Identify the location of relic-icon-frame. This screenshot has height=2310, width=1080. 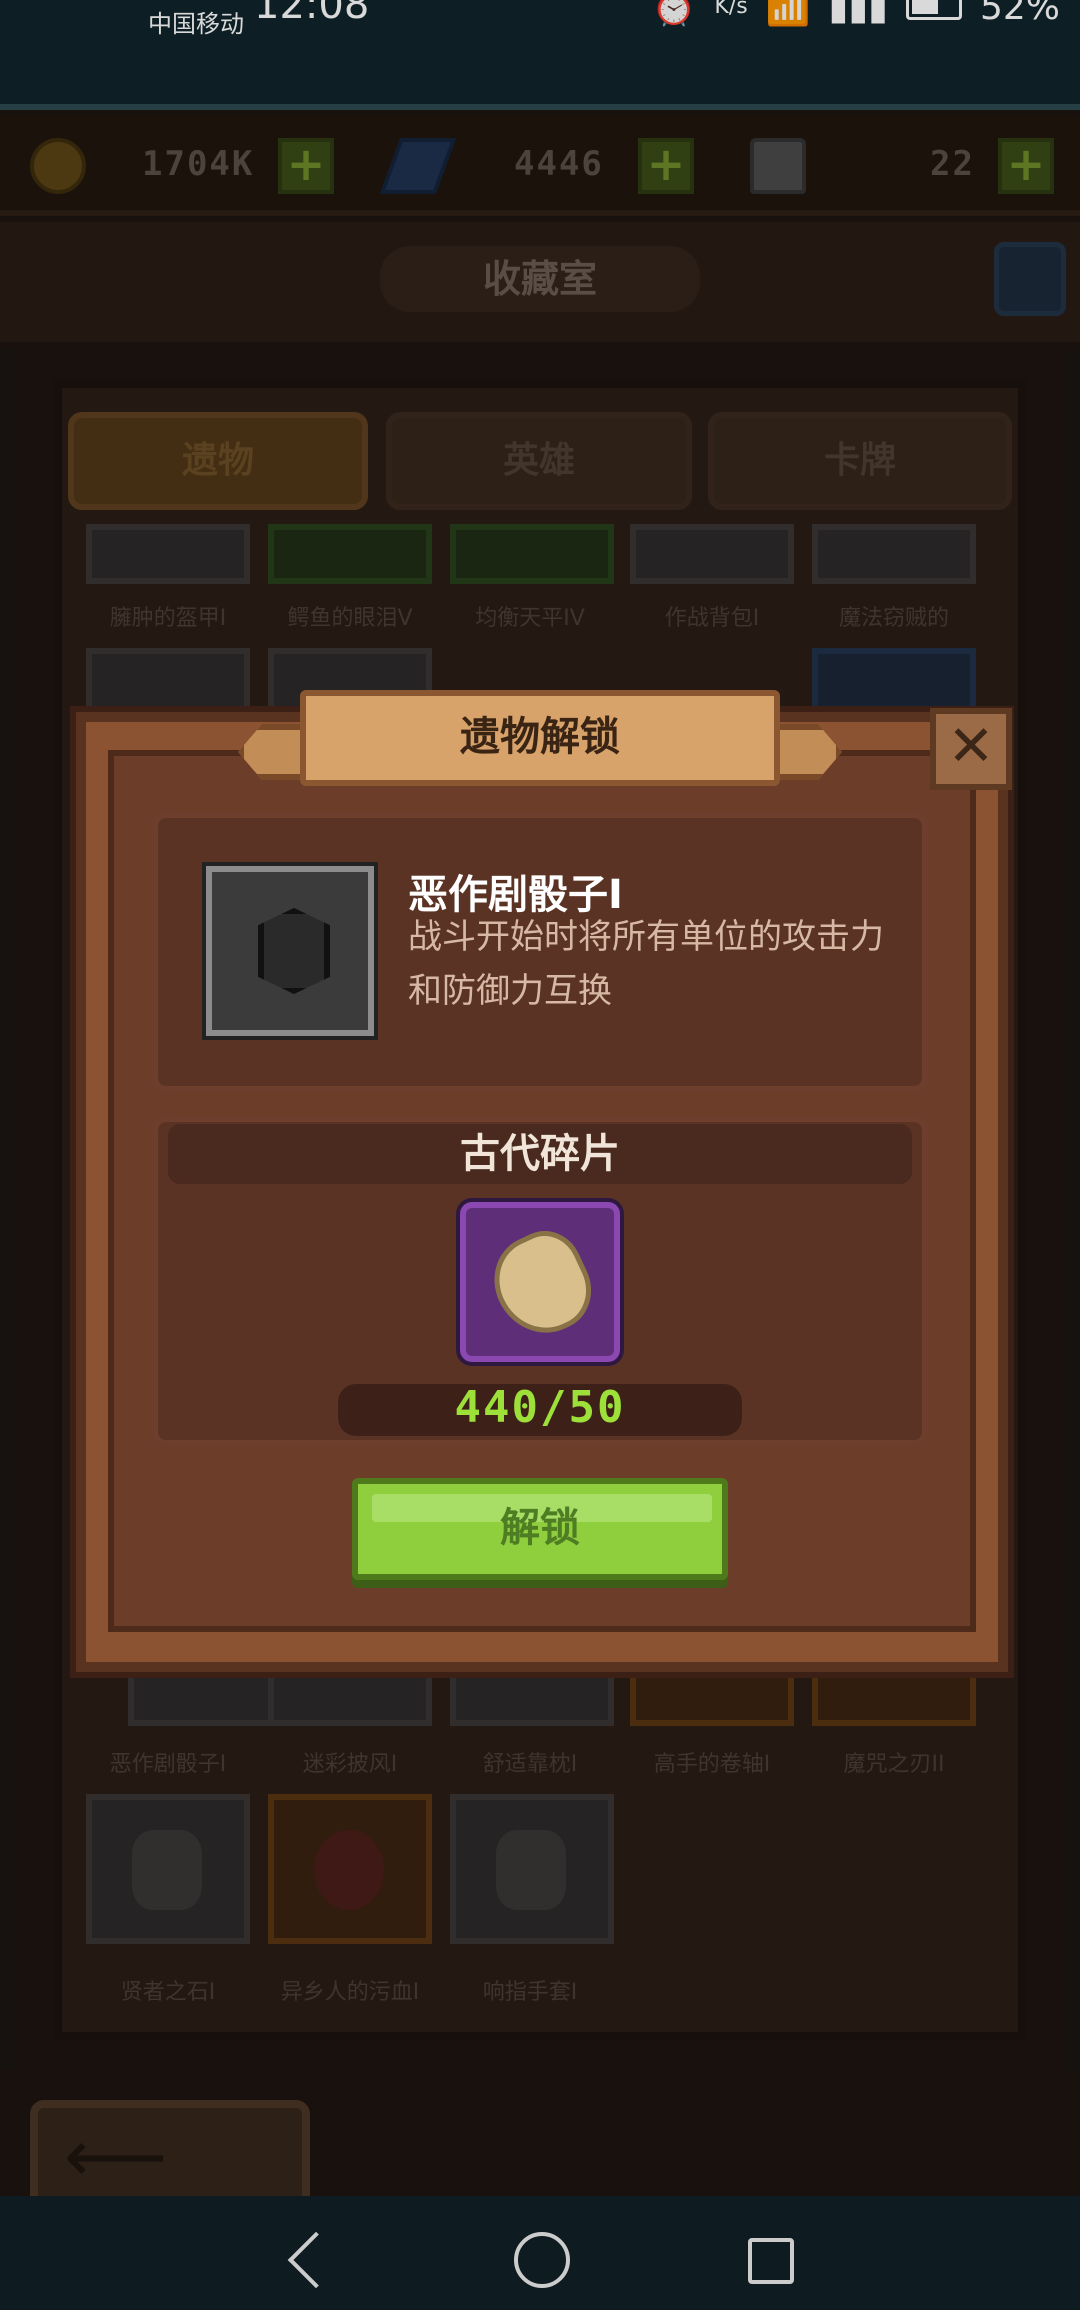
(290, 951).